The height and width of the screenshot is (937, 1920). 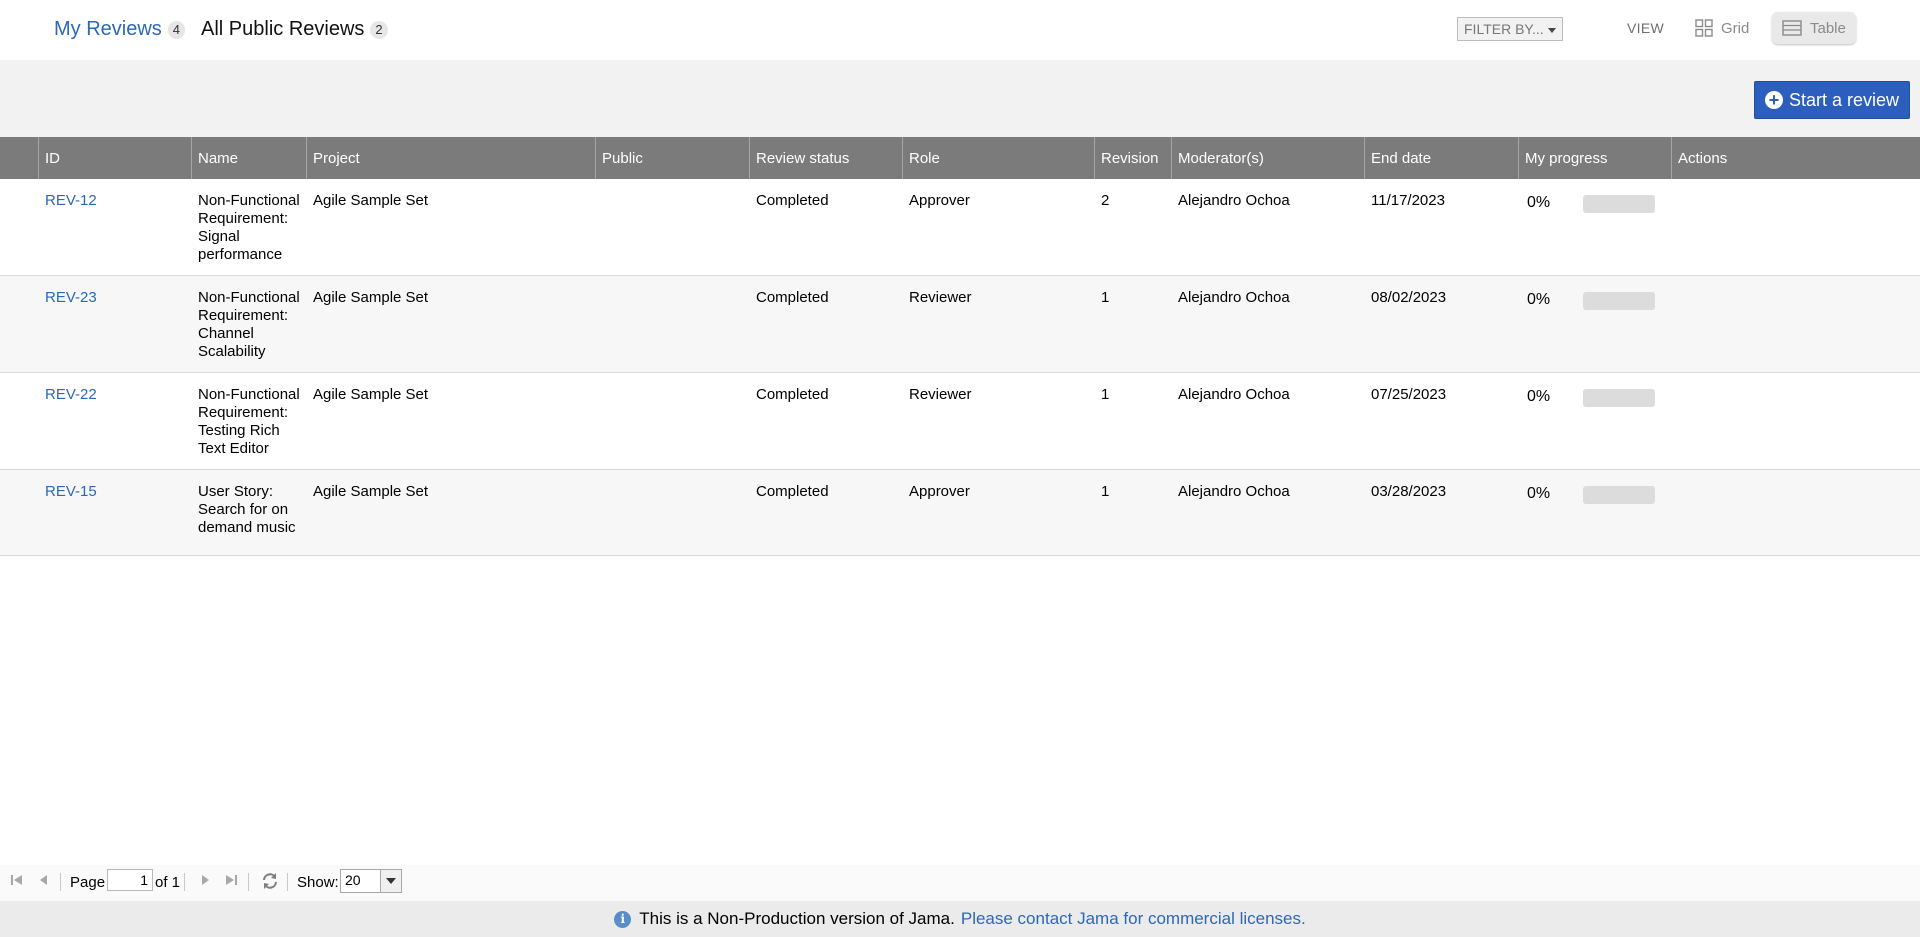 What do you see at coordinates (115, 324) in the screenshot?
I see `review-id-cell: REV-23` at bounding box center [115, 324].